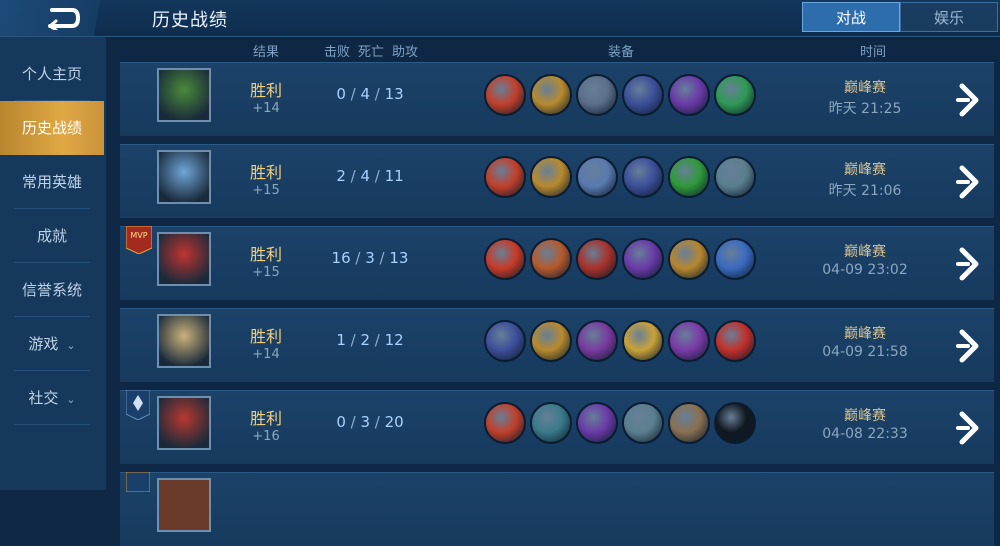  Describe the element at coordinates (43, 344) in the screenshot. I see `sidebar-item-label: 游戏` at that location.